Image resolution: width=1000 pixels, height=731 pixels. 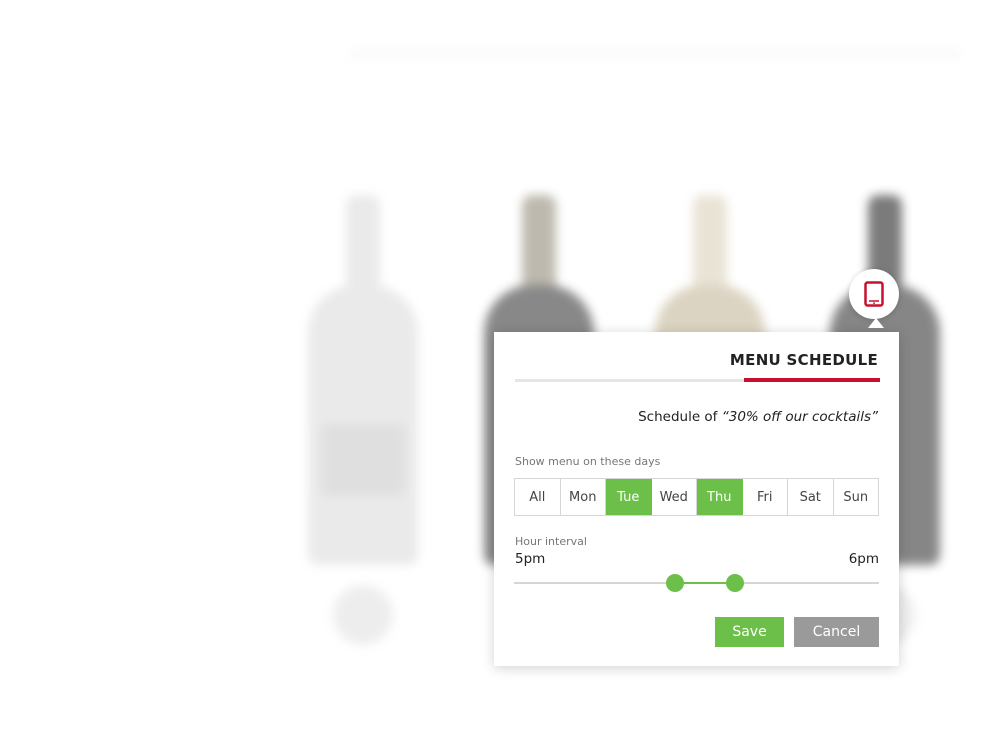 What do you see at coordinates (876, 323) in the screenshot?
I see `popup-pointer` at bounding box center [876, 323].